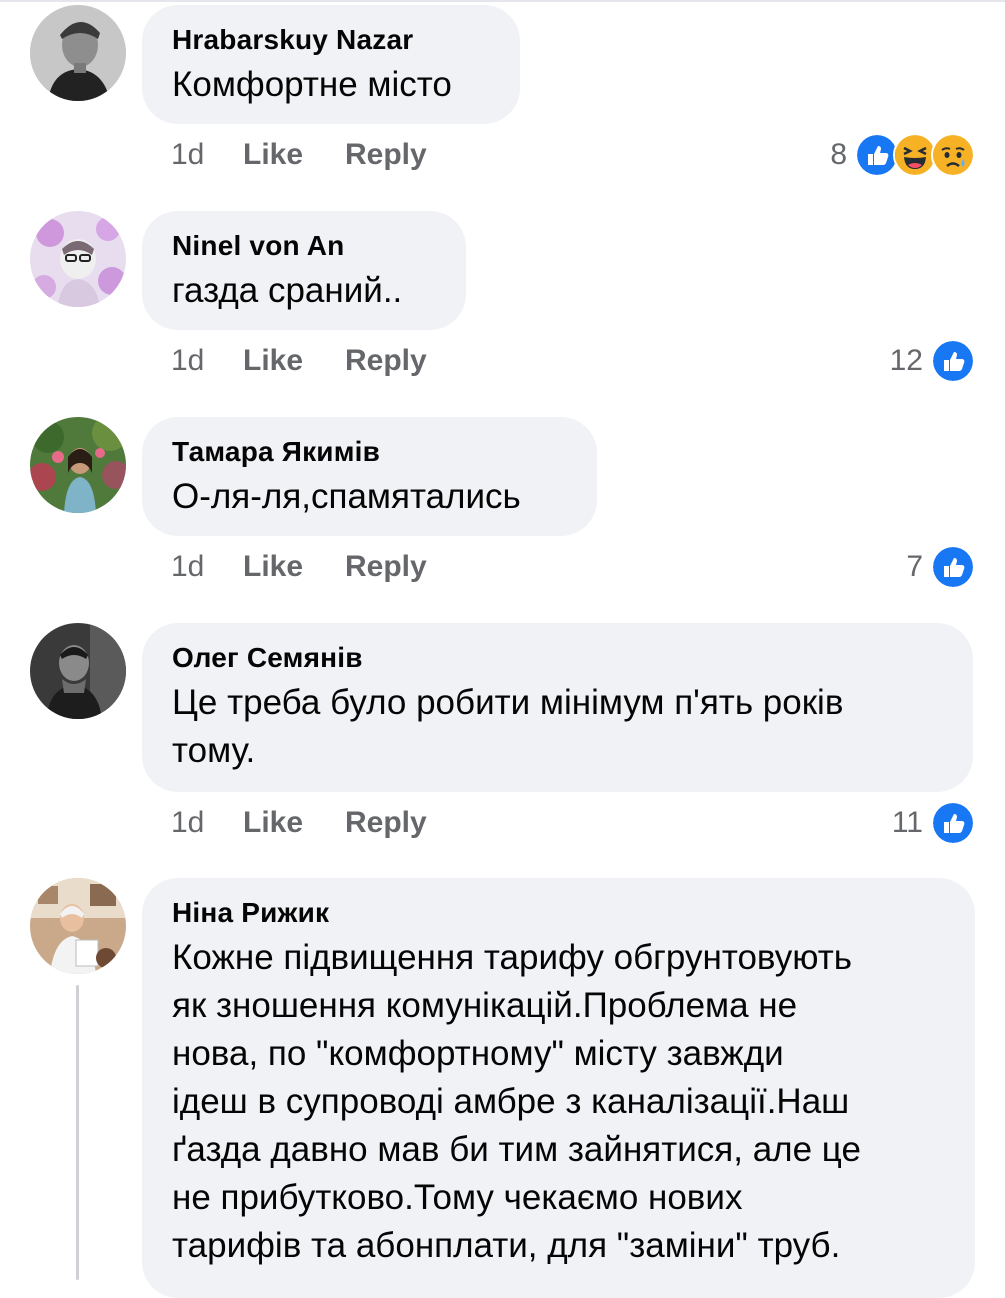 This screenshot has height=1298, width=1005. I want to click on comment-text-line: ідеш в супроводі амбре з каналізації.Наш, so click(511, 1101).